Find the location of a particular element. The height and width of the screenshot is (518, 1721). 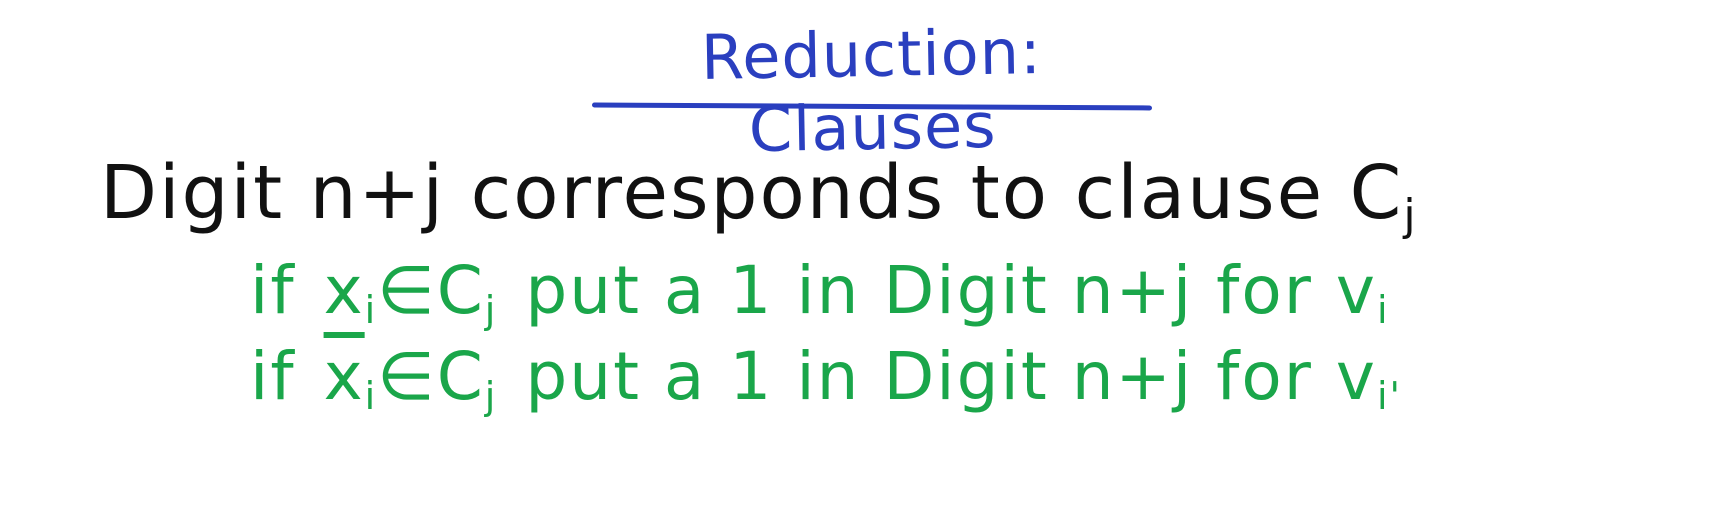

rule-negated-literal-symbol: x is located at coordinates (344, 376).